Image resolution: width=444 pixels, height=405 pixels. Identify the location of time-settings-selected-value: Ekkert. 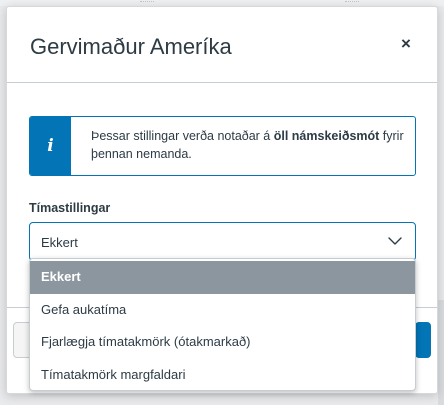
(59, 242).